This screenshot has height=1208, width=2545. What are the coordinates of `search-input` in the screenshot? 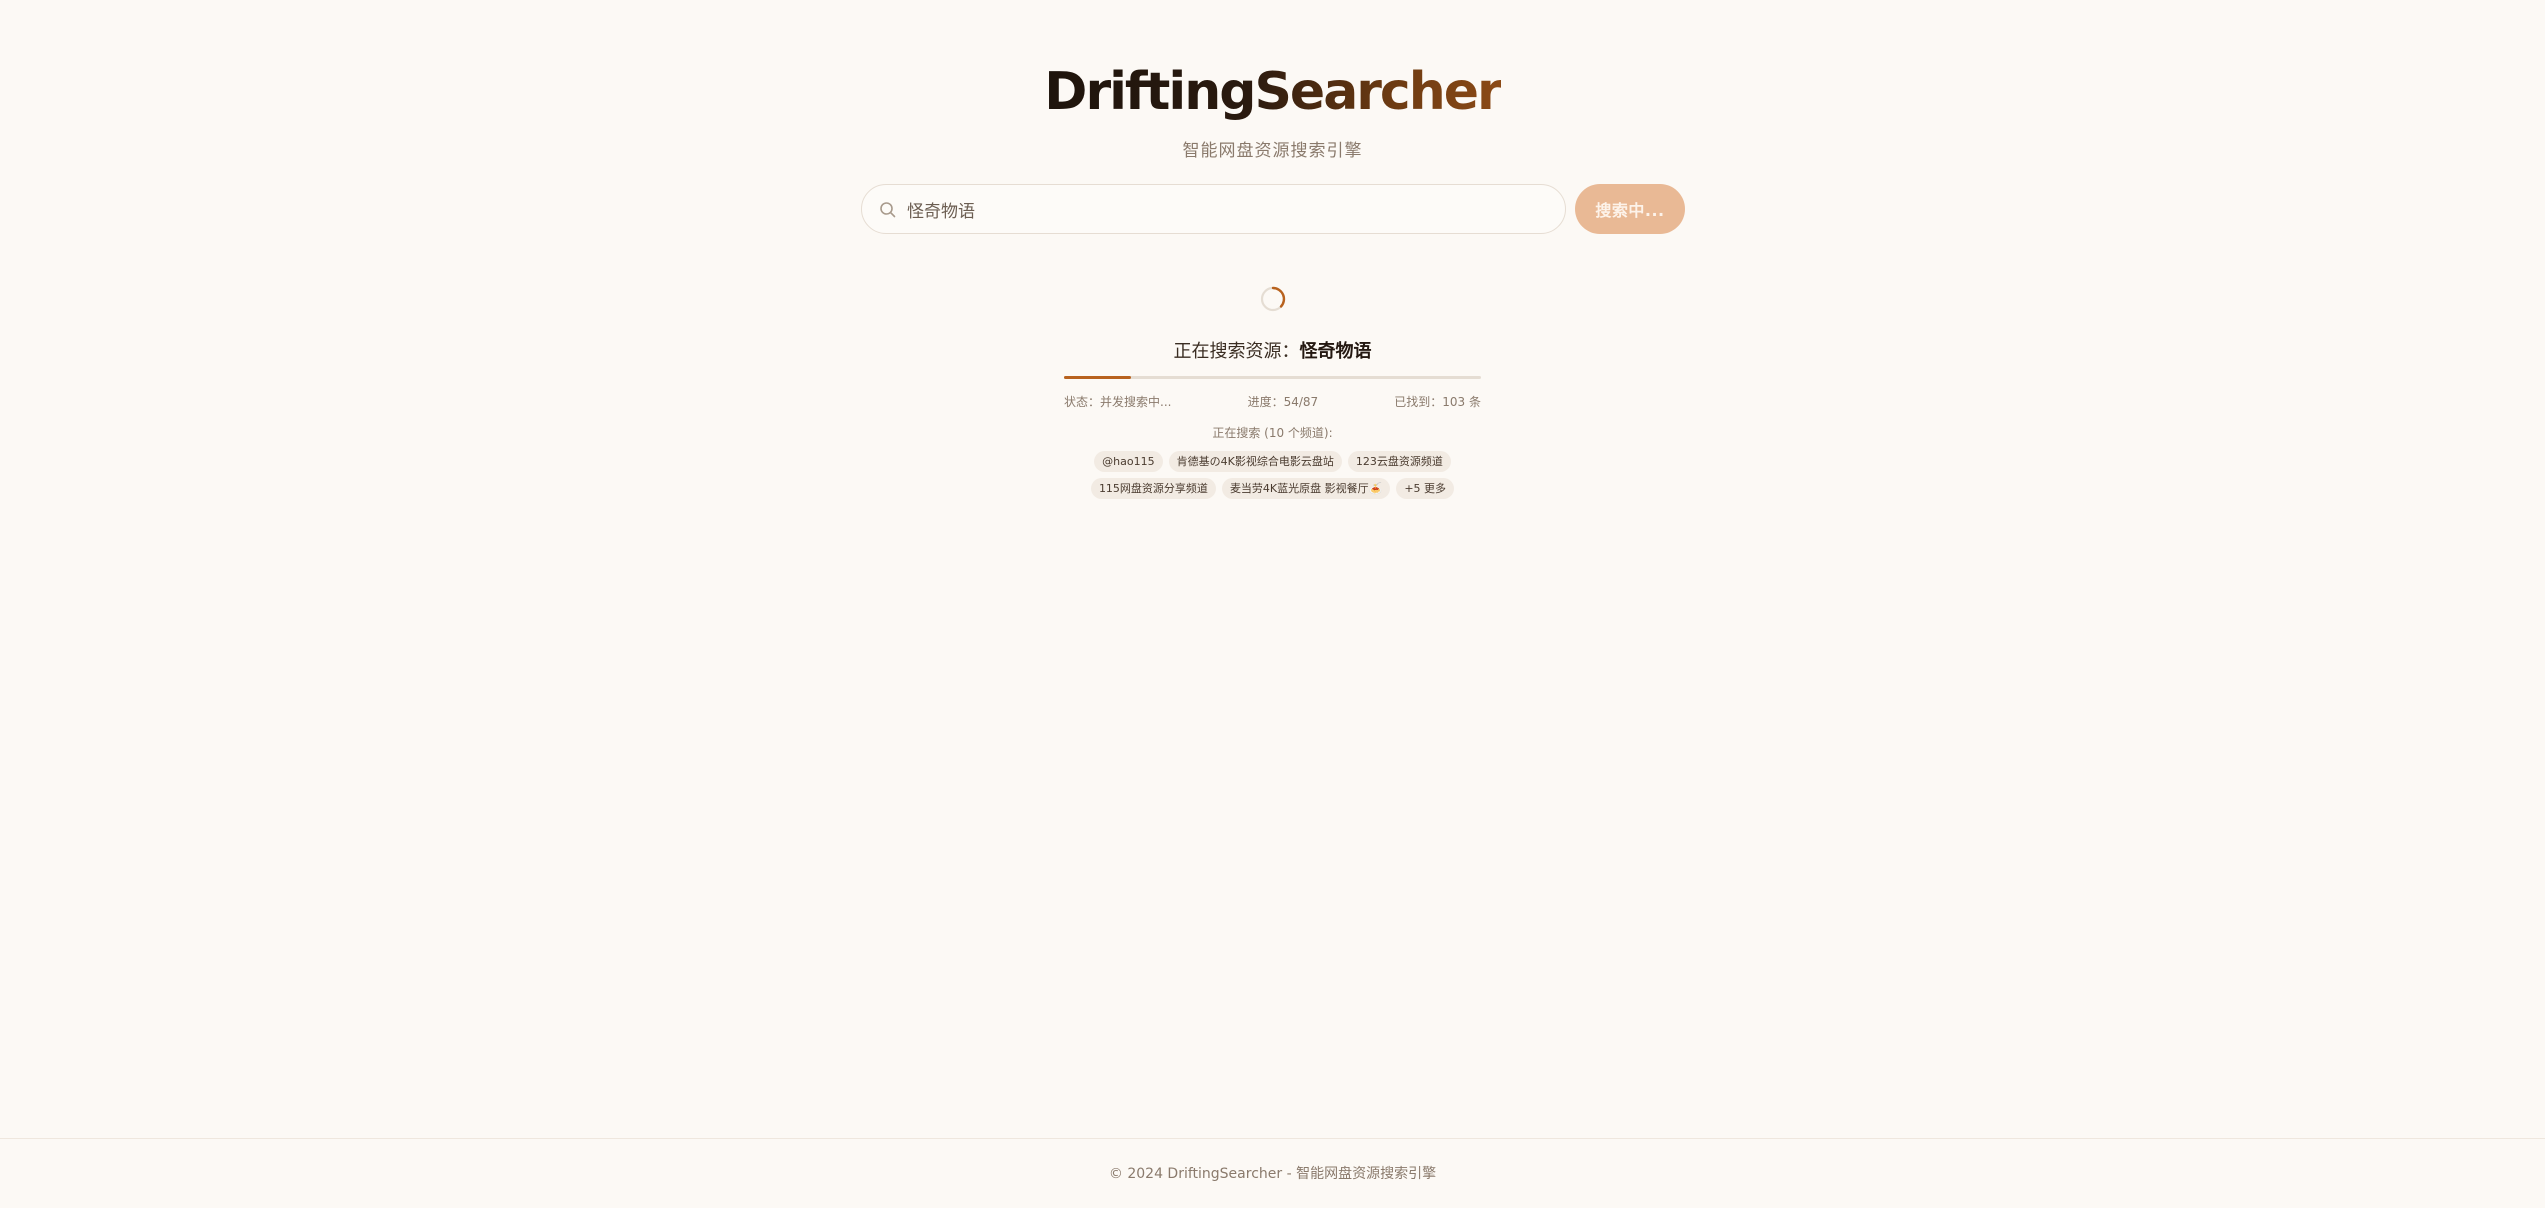 It's located at (1217, 209).